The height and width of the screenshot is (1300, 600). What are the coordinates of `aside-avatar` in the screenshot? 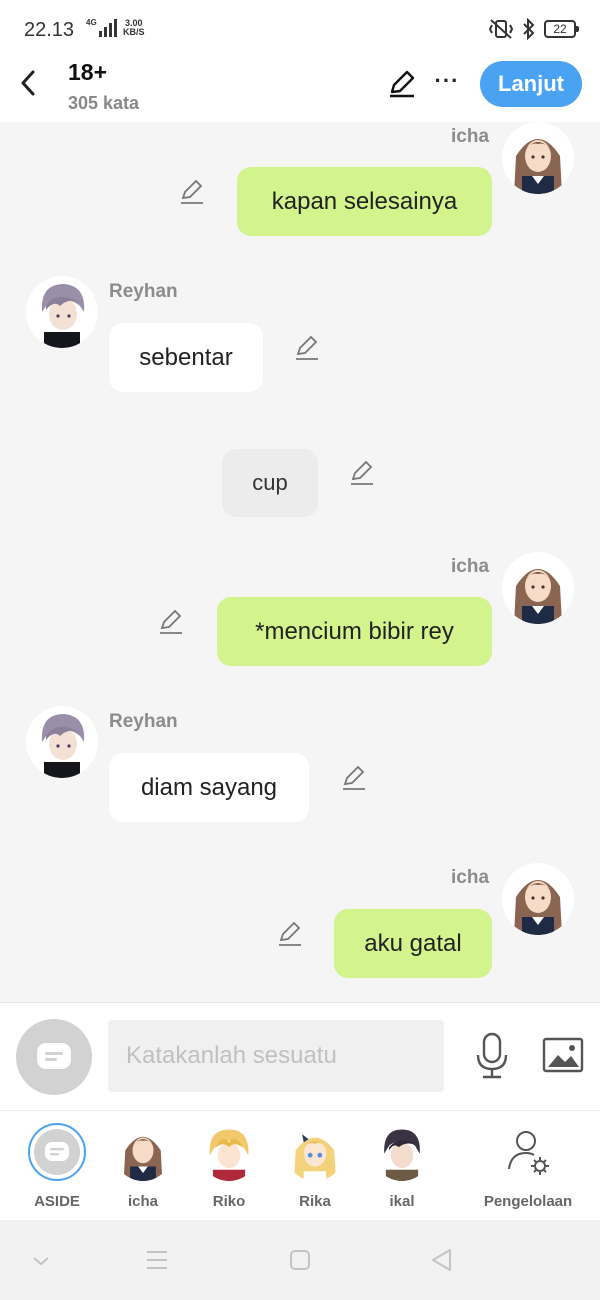 It's located at (57, 1152).